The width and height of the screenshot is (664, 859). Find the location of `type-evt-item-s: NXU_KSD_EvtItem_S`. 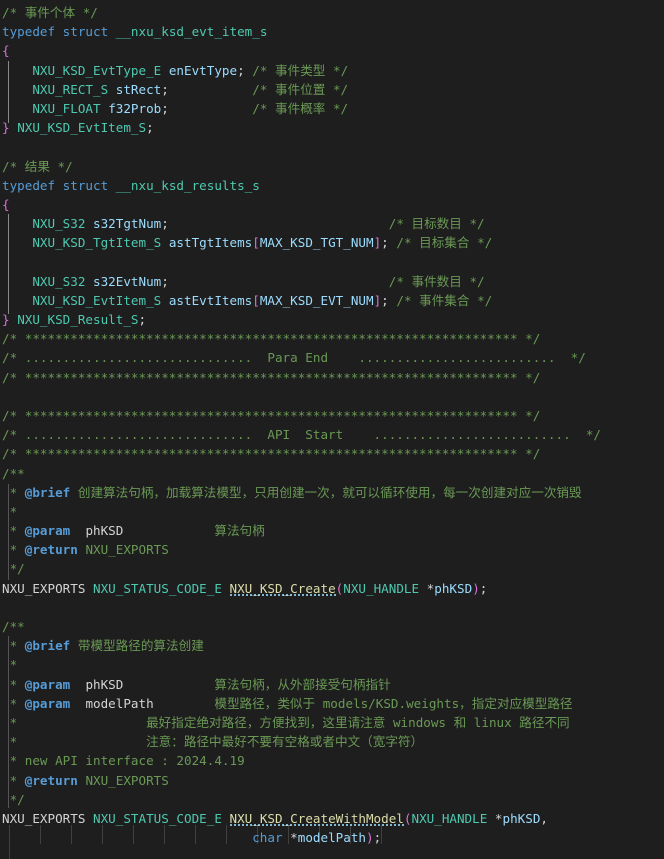

type-evt-item-s: NXU_KSD_EvtItem_S is located at coordinates (97, 300).